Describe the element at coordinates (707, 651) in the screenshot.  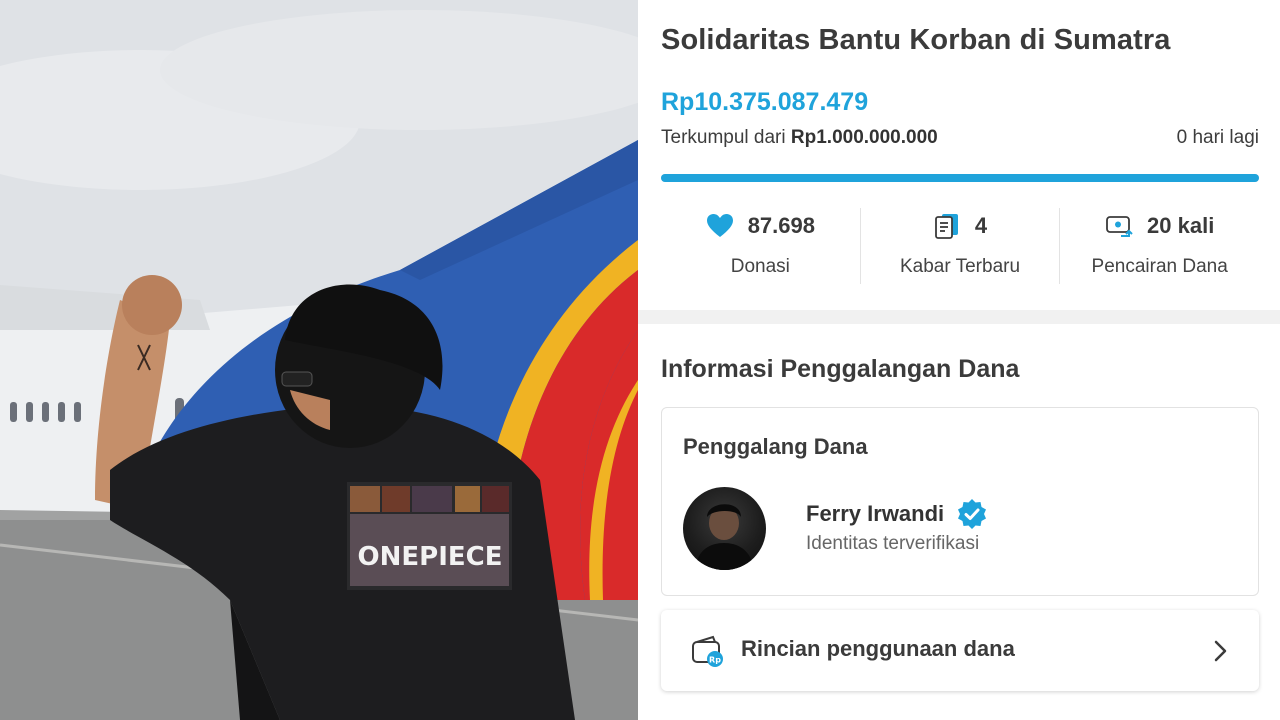
I see `wallet-icon: Rp` at that location.